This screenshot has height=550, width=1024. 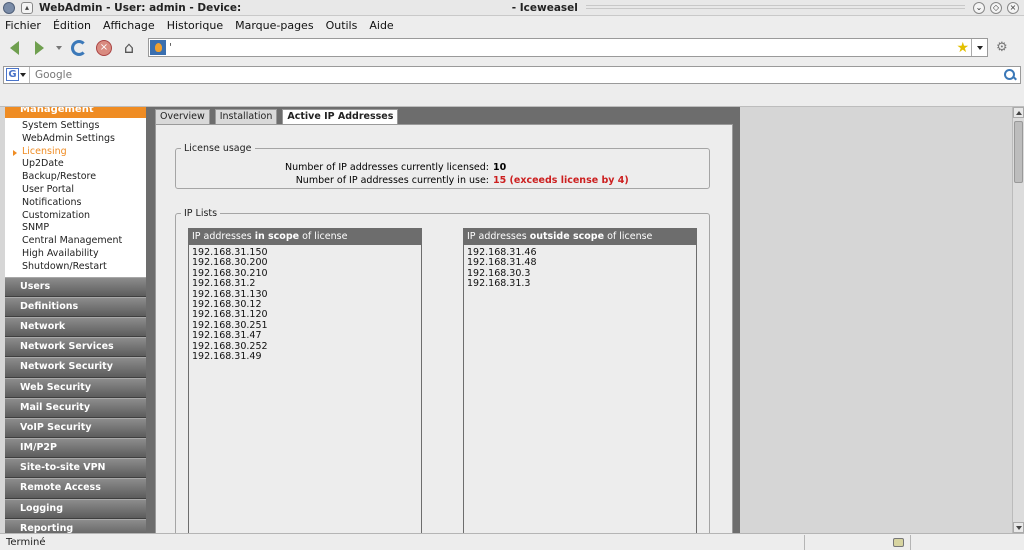 I want to click on sidebar-category-im-p2p: IM/P2P, so click(x=75, y=448).